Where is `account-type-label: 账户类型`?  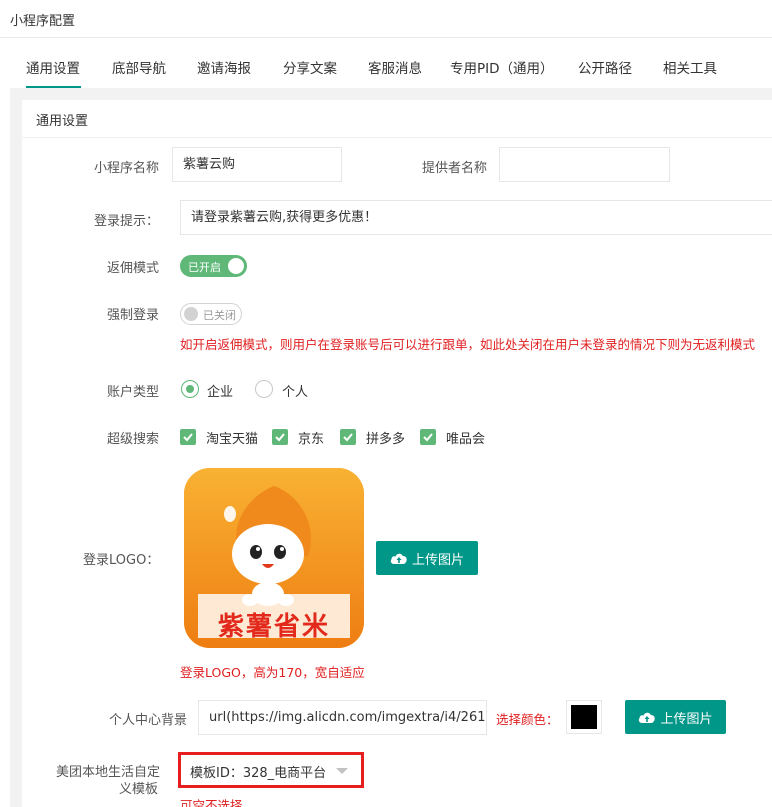 account-type-label: 账户类型 is located at coordinates (133, 392).